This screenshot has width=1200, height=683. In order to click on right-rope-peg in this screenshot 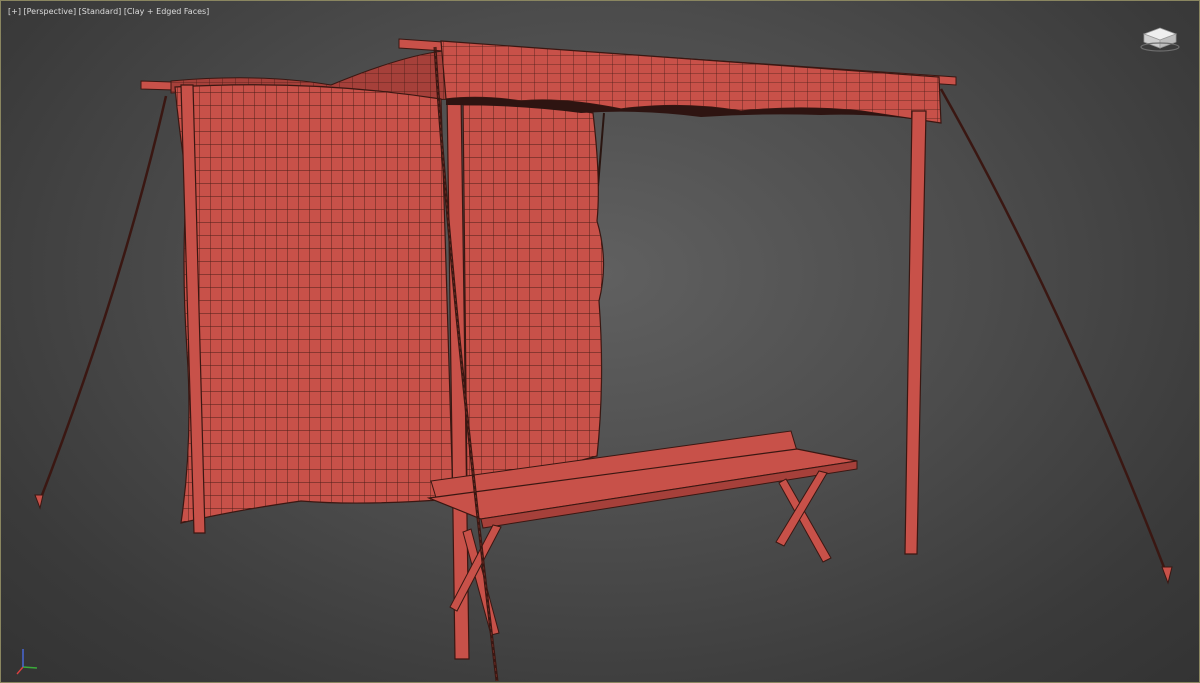, I will do `click(1167, 575)`.